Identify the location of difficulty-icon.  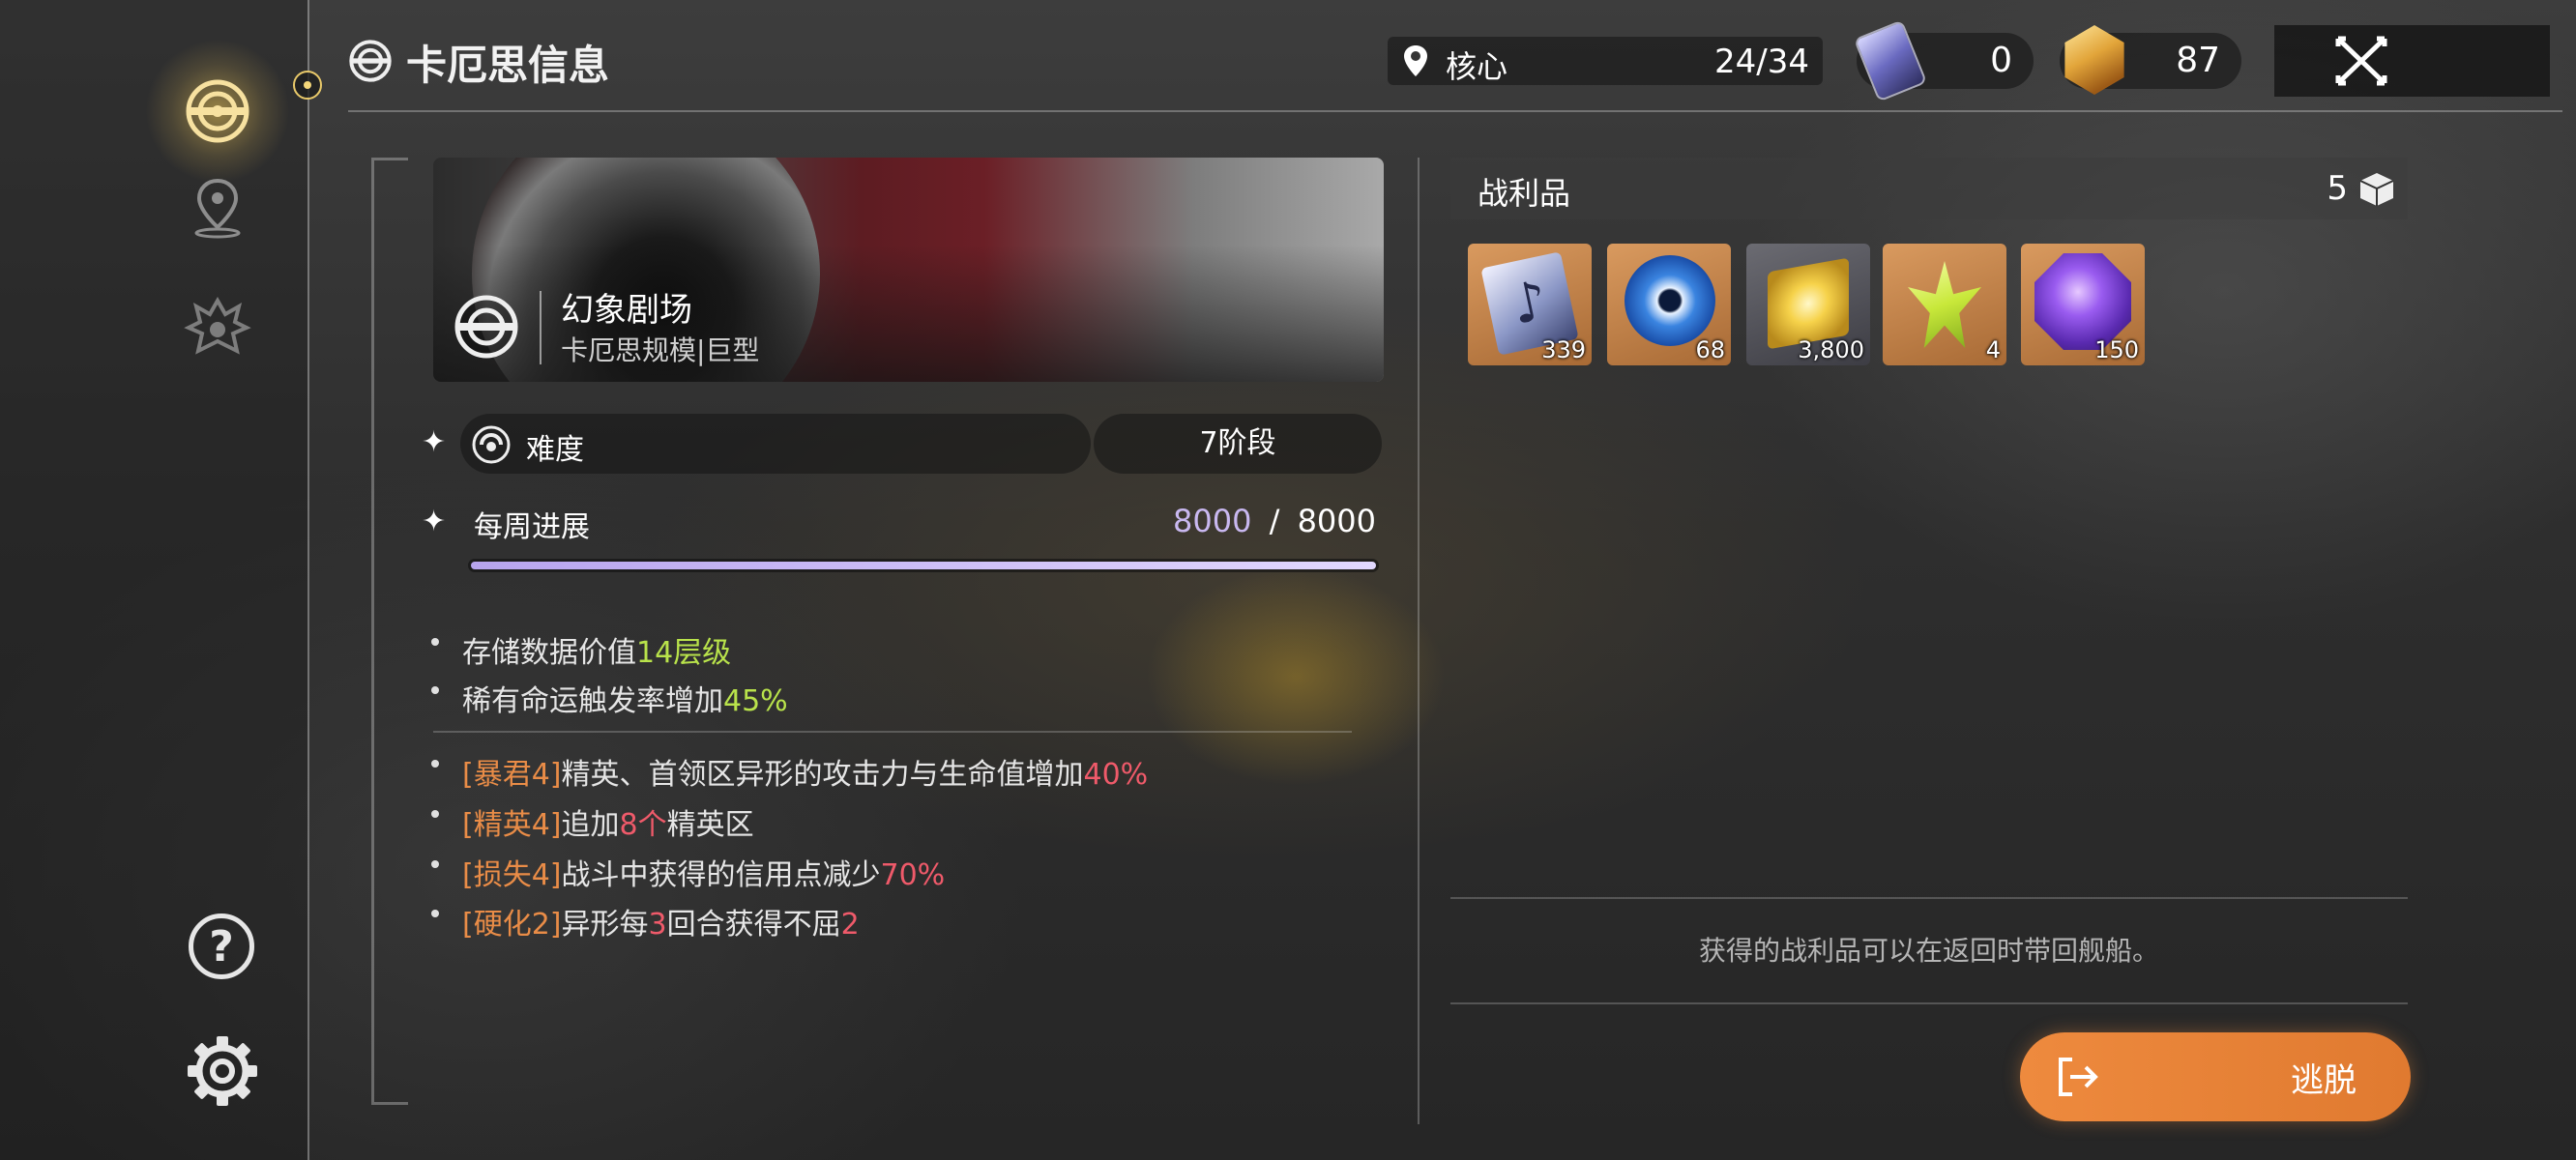
(491, 444).